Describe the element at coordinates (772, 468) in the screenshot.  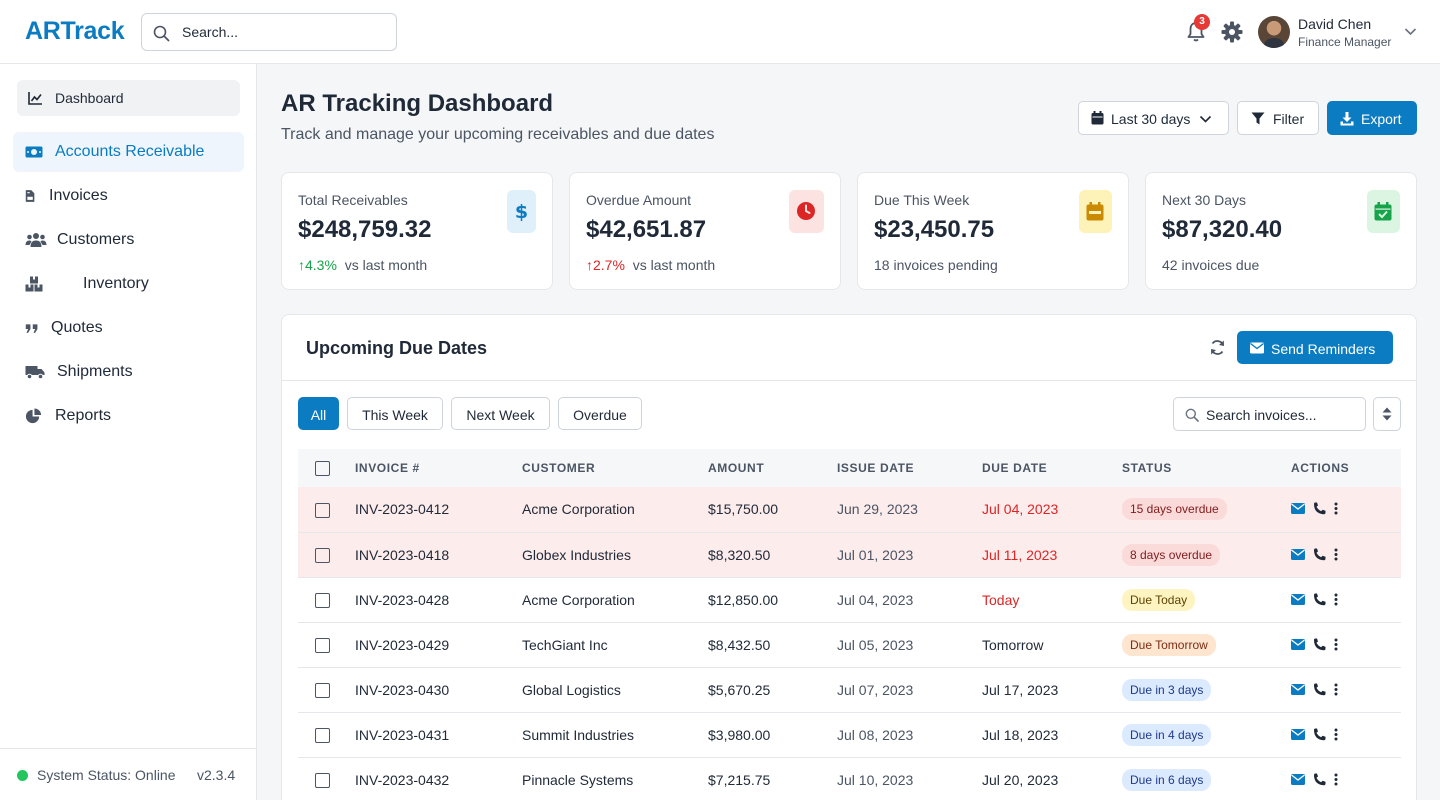
I see `column-header: AMOUNT` at that location.